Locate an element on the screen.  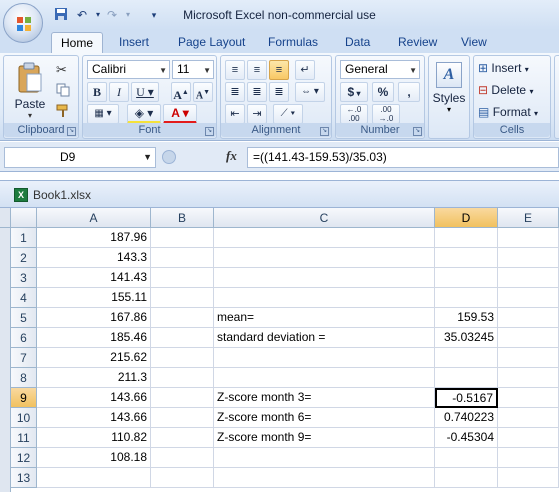
row-header: 2 is located at coordinates (24, 258).